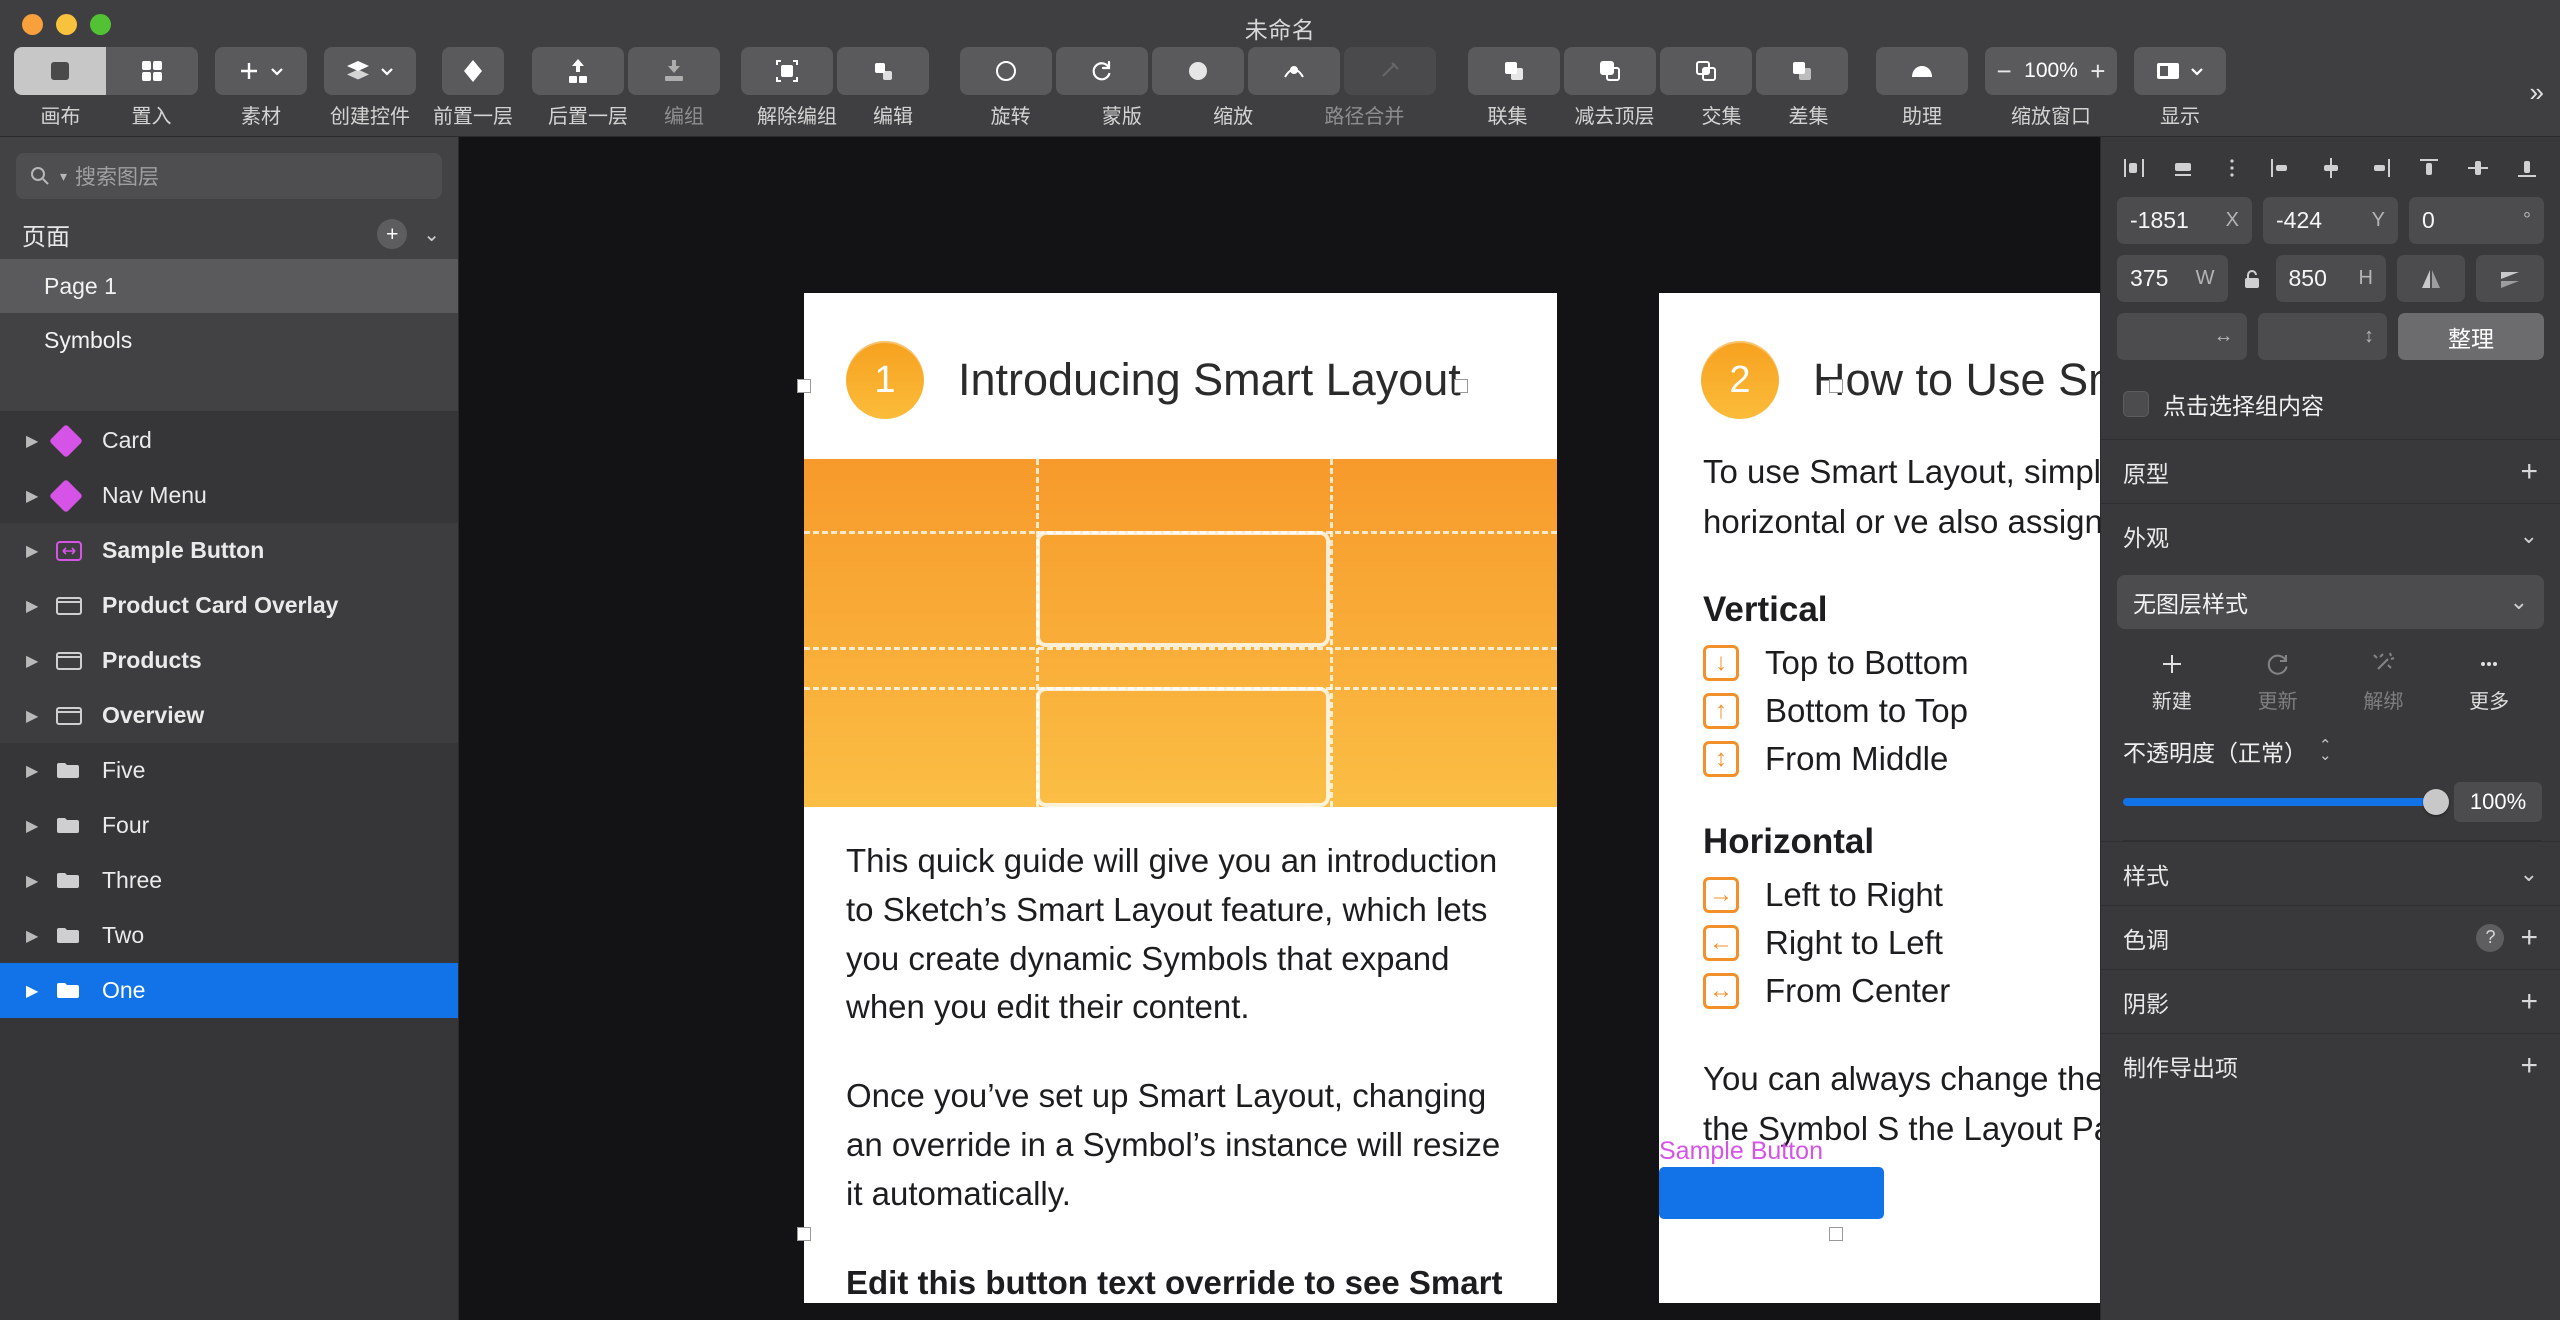  Describe the element at coordinates (229, 495) in the screenshot. I see `layer-row-nav-menu: ▶ Nav Menu` at that location.